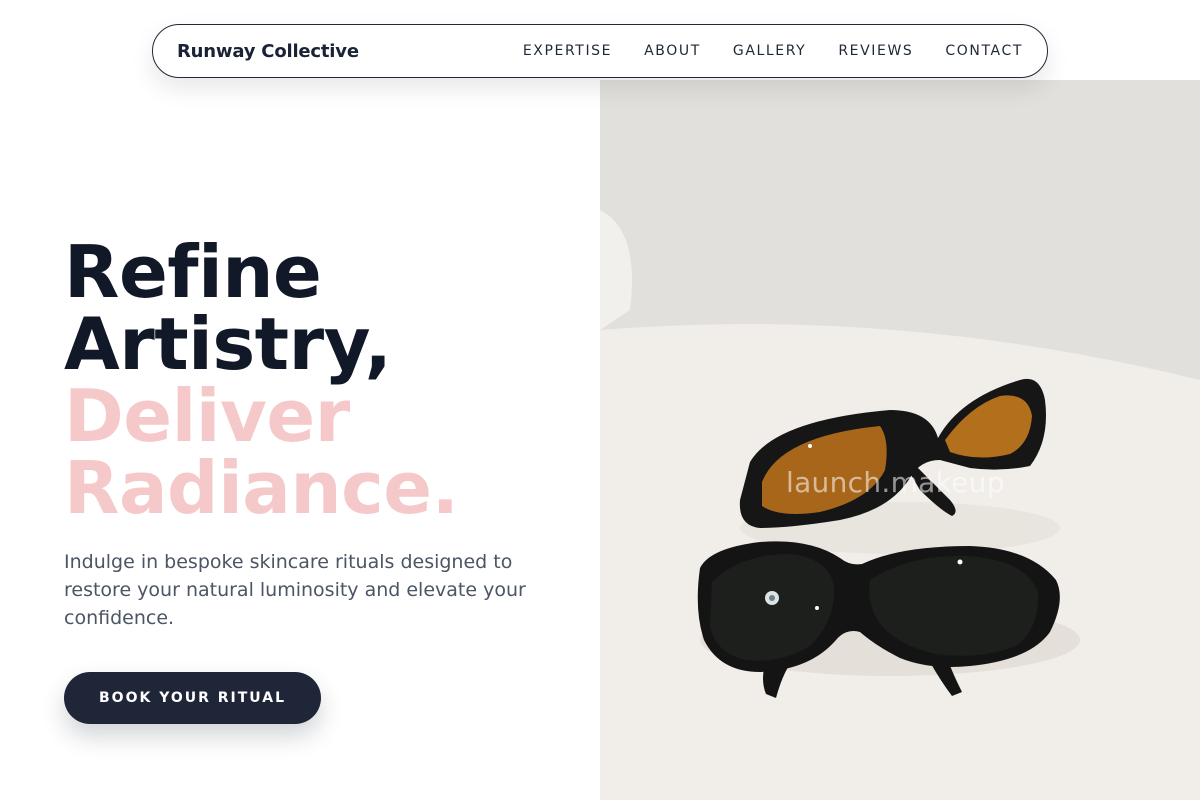 The image size is (1200, 800). I want to click on nav-link-gallery: GALLERY, so click(769, 51).